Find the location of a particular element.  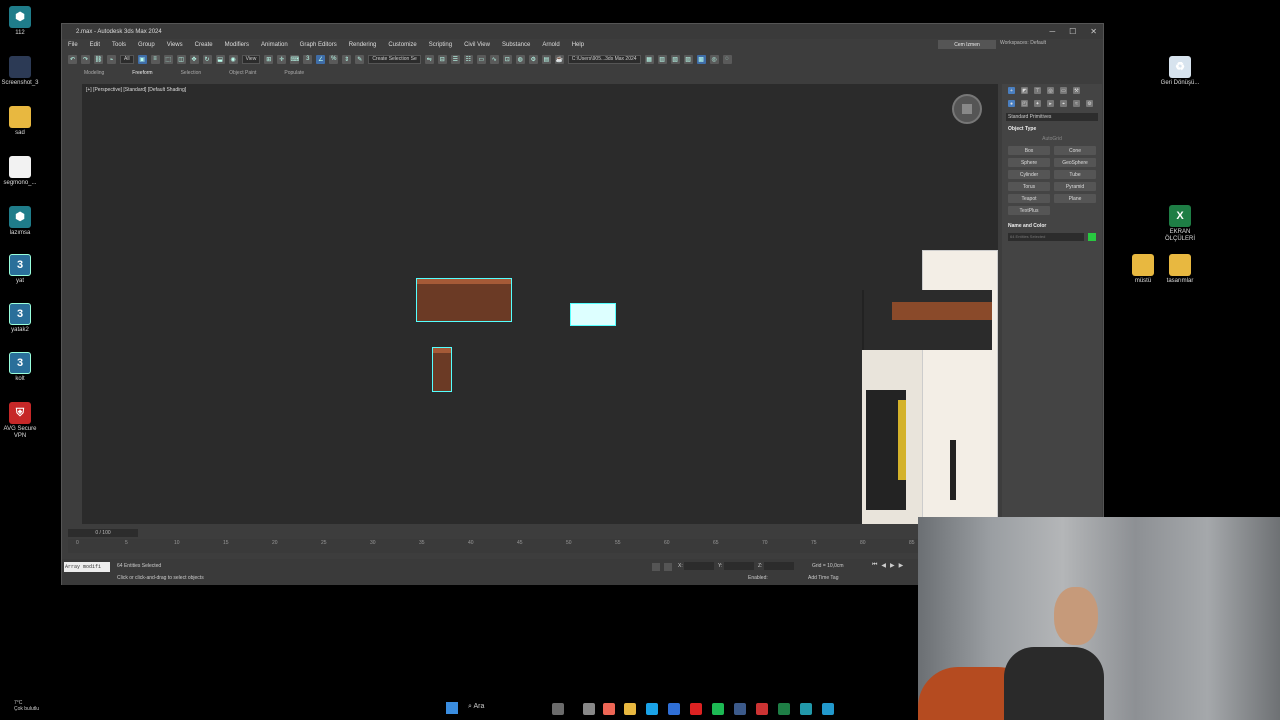

ribbon-tab-populate: Populate is located at coordinates (294, 73).